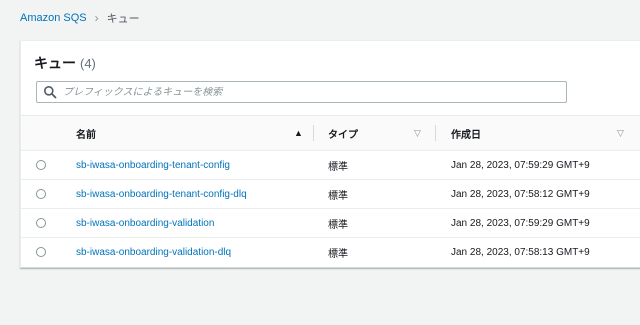 The width and height of the screenshot is (640, 325). What do you see at coordinates (145, 223) in the screenshot?
I see `queue-name-link: sb-iwasa-onboarding-validation` at bounding box center [145, 223].